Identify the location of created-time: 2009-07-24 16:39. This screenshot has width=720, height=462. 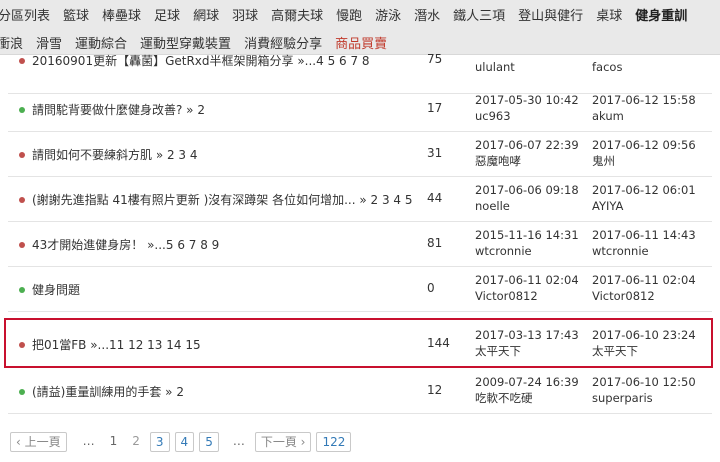
(527, 382).